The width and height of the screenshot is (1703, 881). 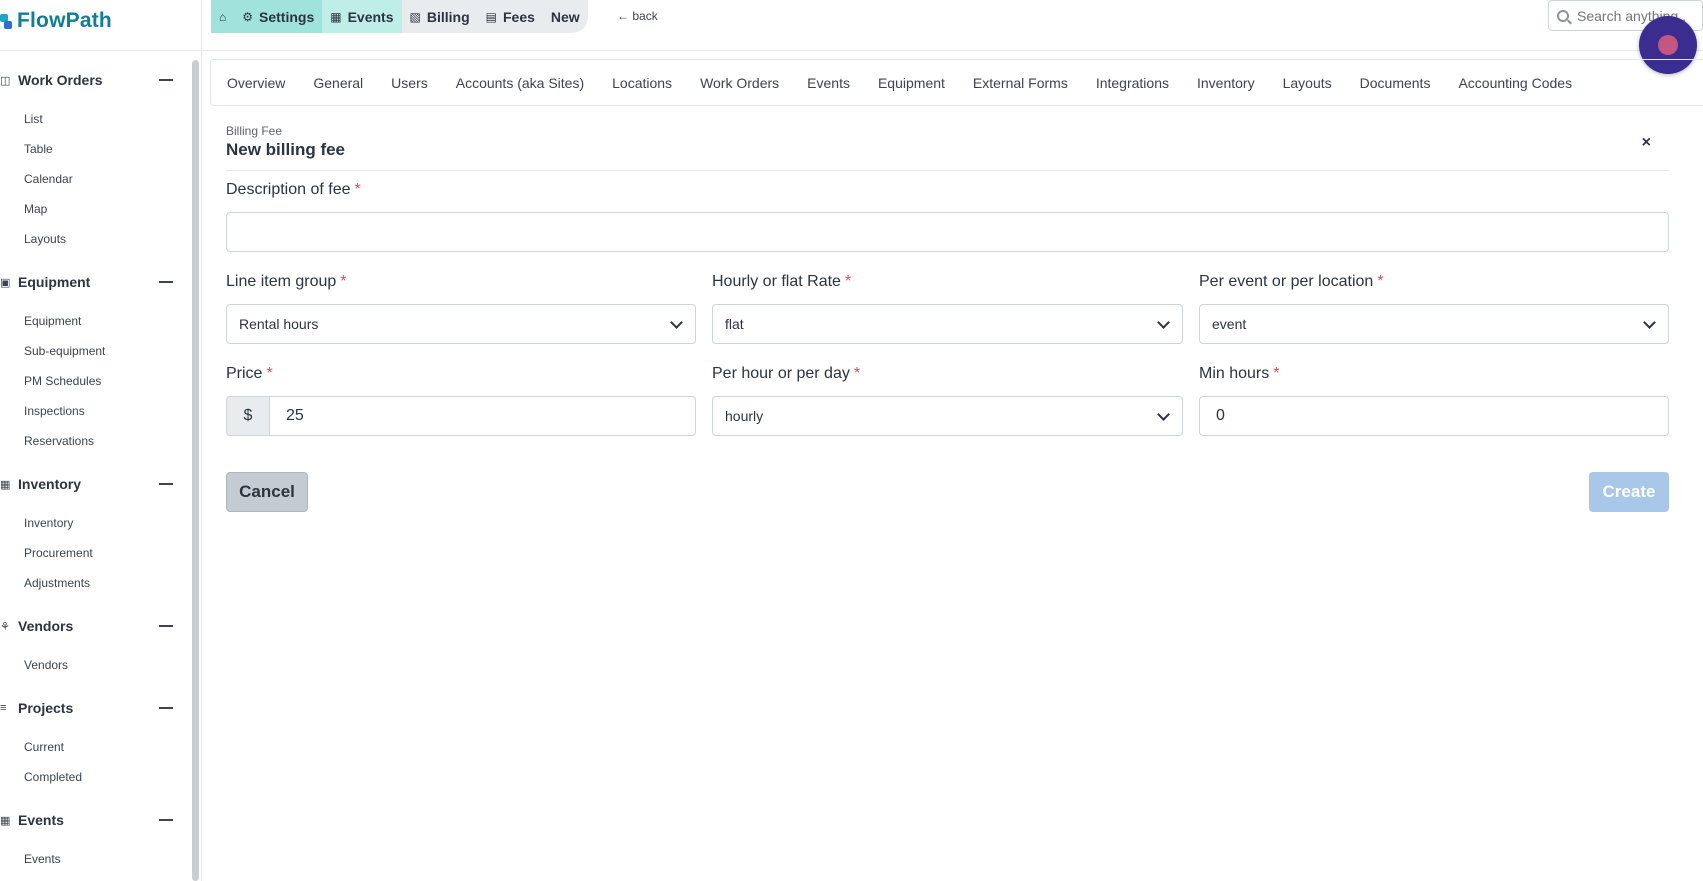 What do you see at coordinates (1515, 83) in the screenshot?
I see `tab-accounting-codes: Accounting Codes` at bounding box center [1515, 83].